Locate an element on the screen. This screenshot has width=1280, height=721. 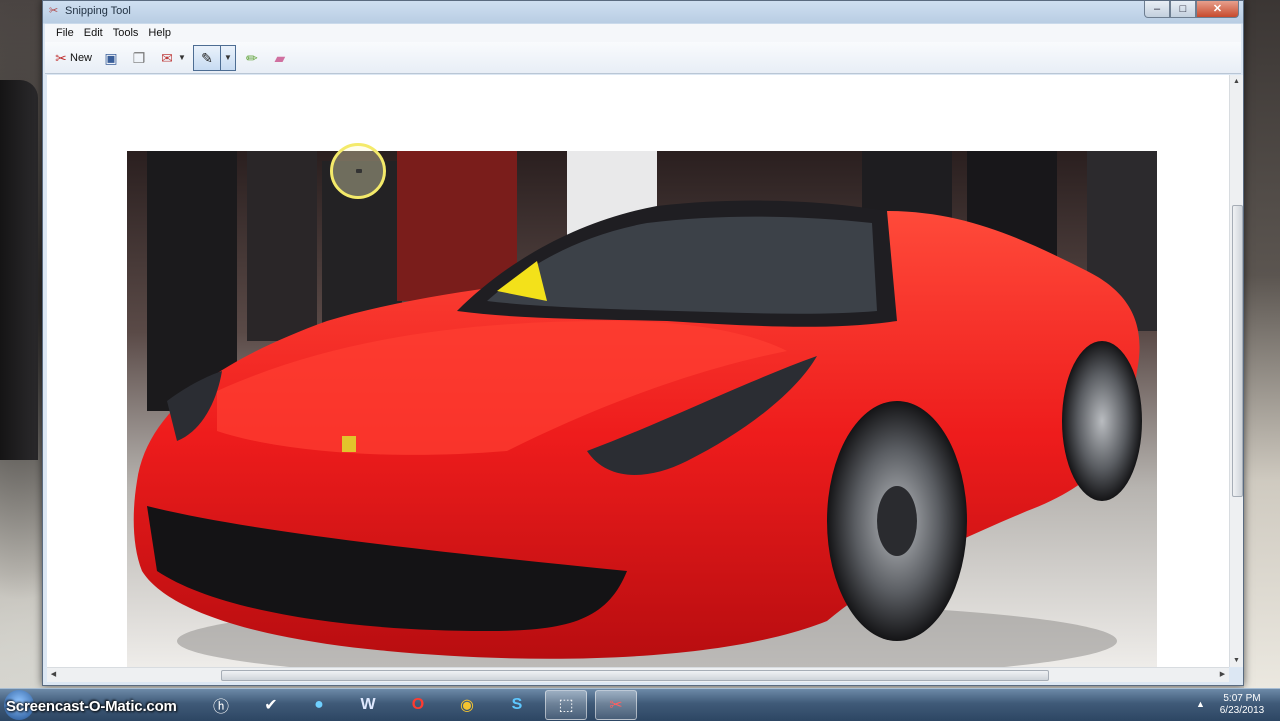
horizontal-scrollbar: ◀ ▶ is located at coordinates (638, 674).